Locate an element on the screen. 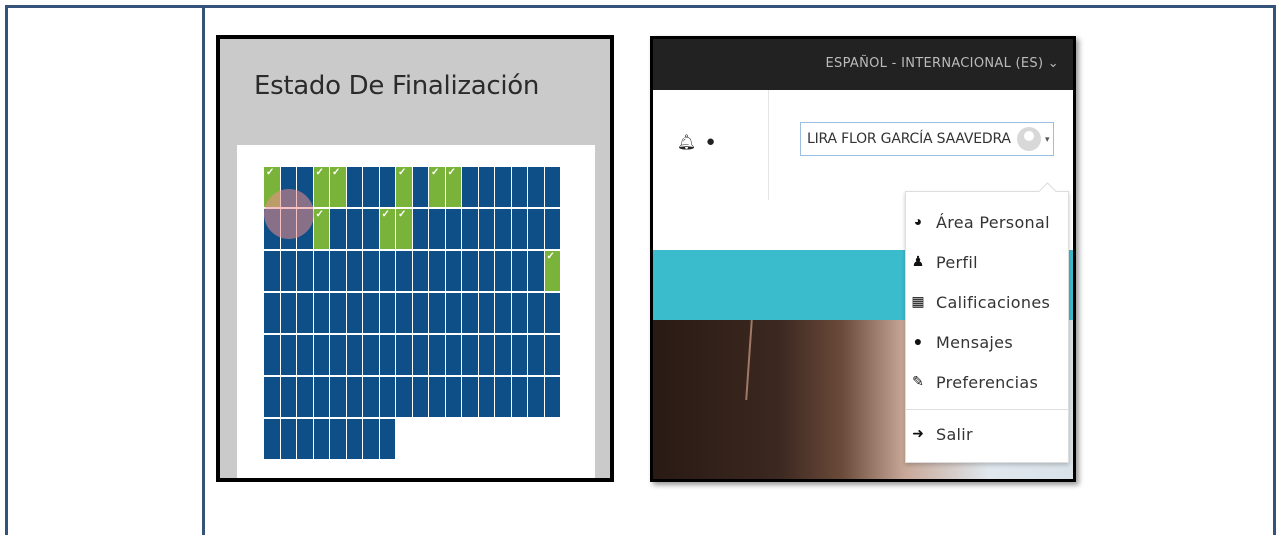 The height and width of the screenshot is (535, 1281). language-selector: ESPAÑOL - INTERNACIONAL (ES) ⌄ is located at coordinates (942, 63).